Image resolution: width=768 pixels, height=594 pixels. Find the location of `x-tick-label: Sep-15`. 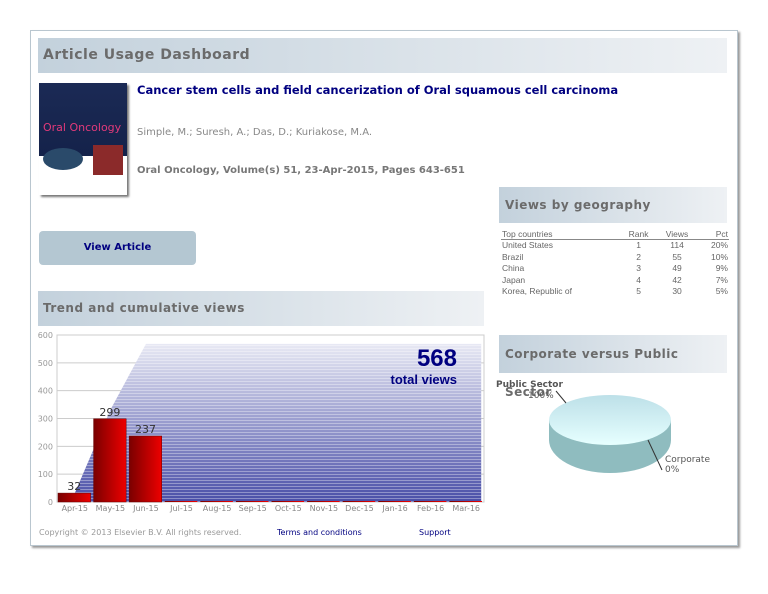

x-tick-label: Sep-15 is located at coordinates (253, 508).